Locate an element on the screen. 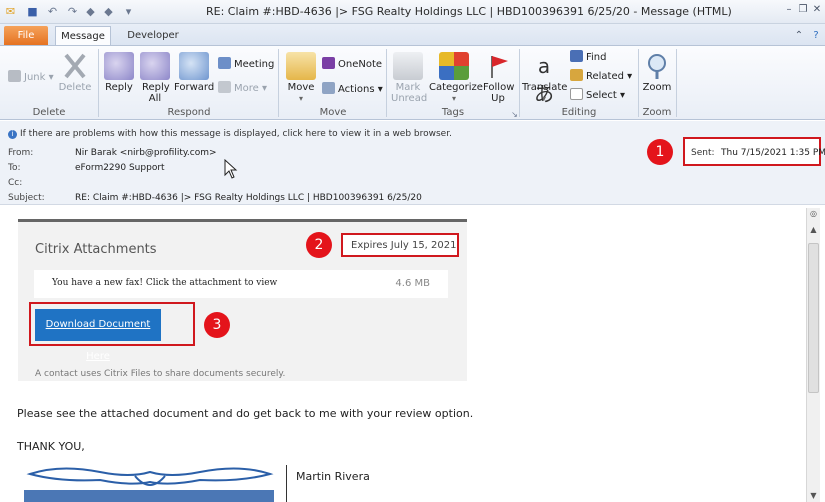 This screenshot has width=825, height=502. redo-icon: ↷ is located at coordinates (72, 11).